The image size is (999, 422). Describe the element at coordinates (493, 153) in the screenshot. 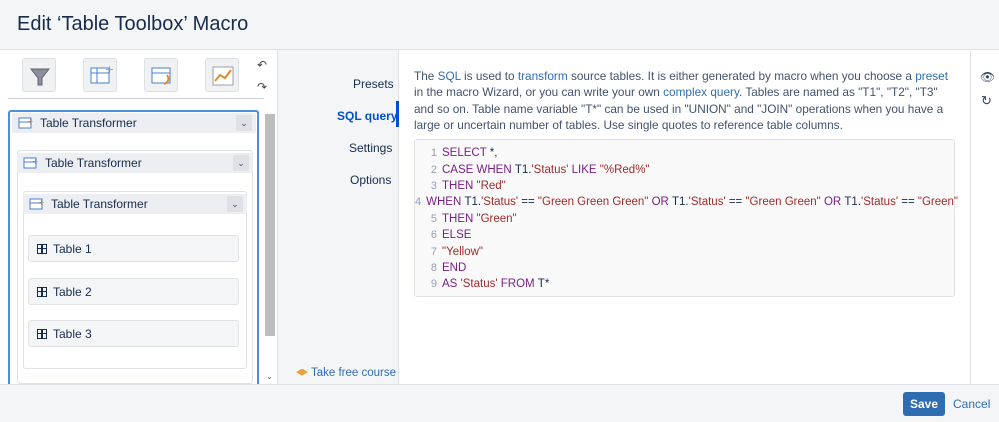

I see `code-token: *,` at that location.